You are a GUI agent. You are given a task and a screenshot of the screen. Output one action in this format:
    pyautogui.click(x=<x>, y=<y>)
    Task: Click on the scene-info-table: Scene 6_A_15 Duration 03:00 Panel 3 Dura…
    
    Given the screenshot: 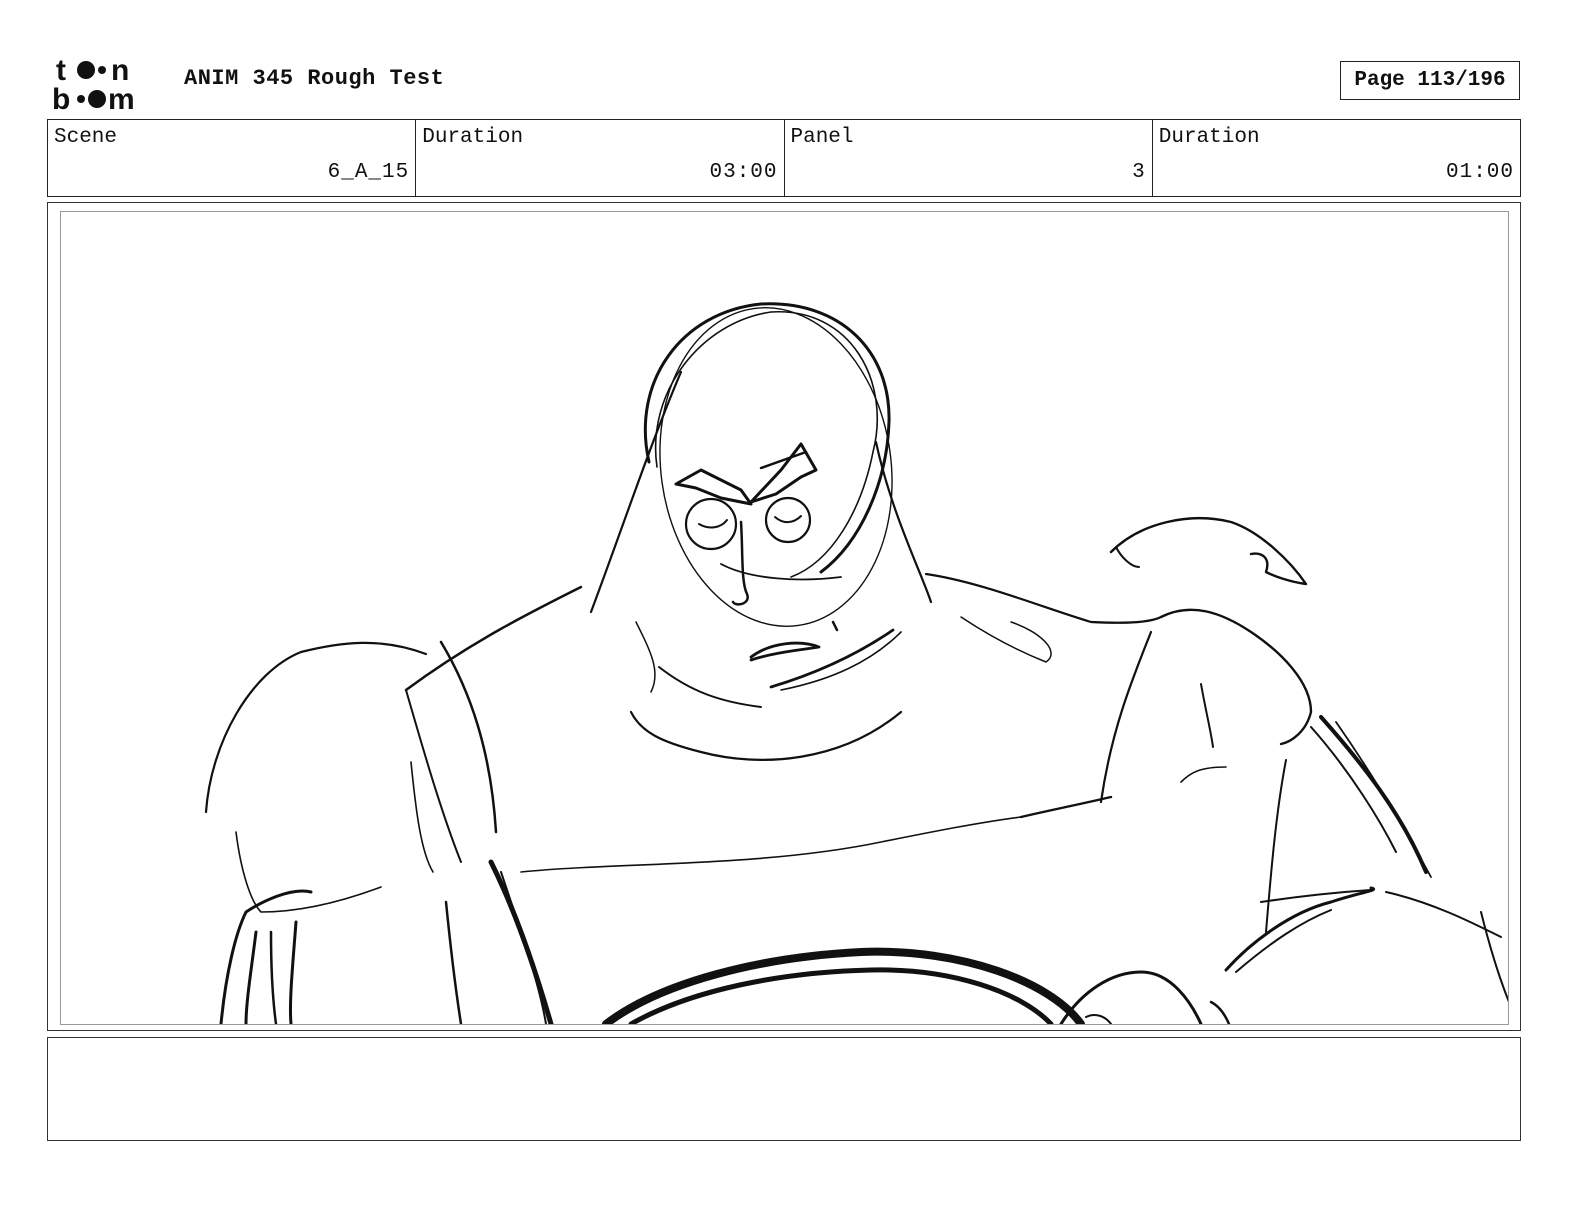 What is the action you would take?
    pyautogui.click(x=784, y=158)
    